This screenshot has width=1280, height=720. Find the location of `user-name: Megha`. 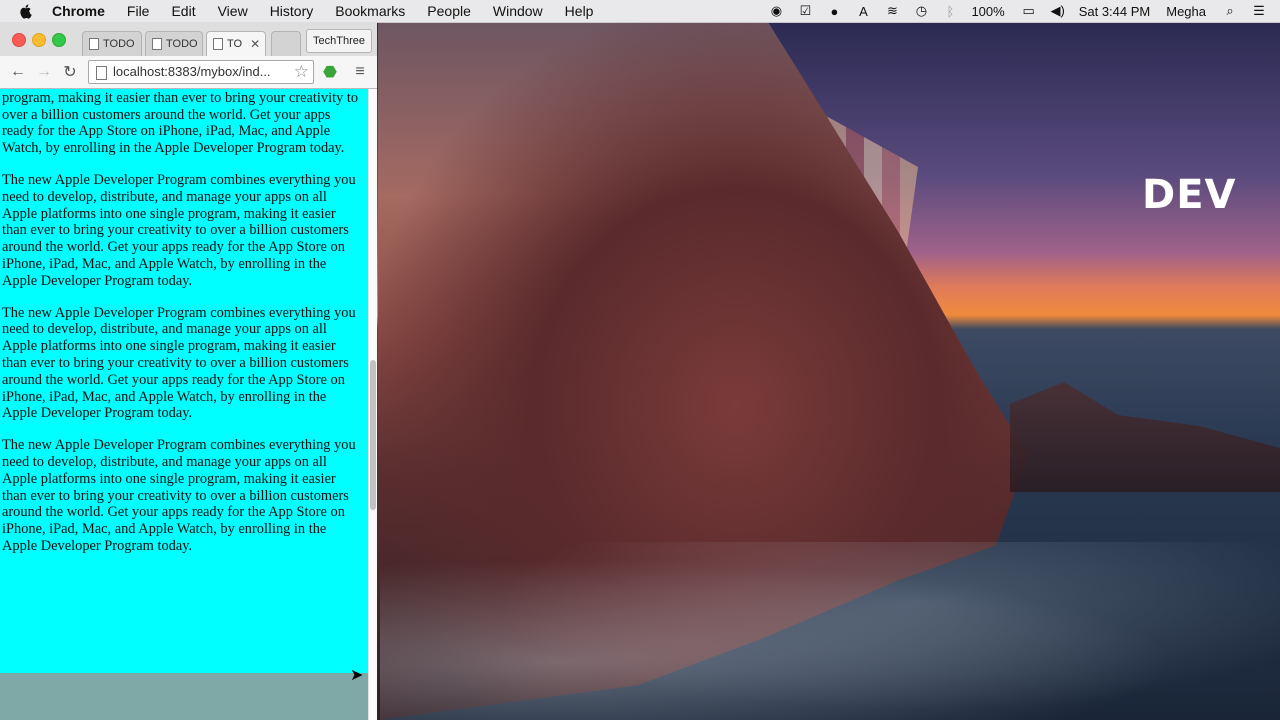

user-name: Megha is located at coordinates (1186, 11).